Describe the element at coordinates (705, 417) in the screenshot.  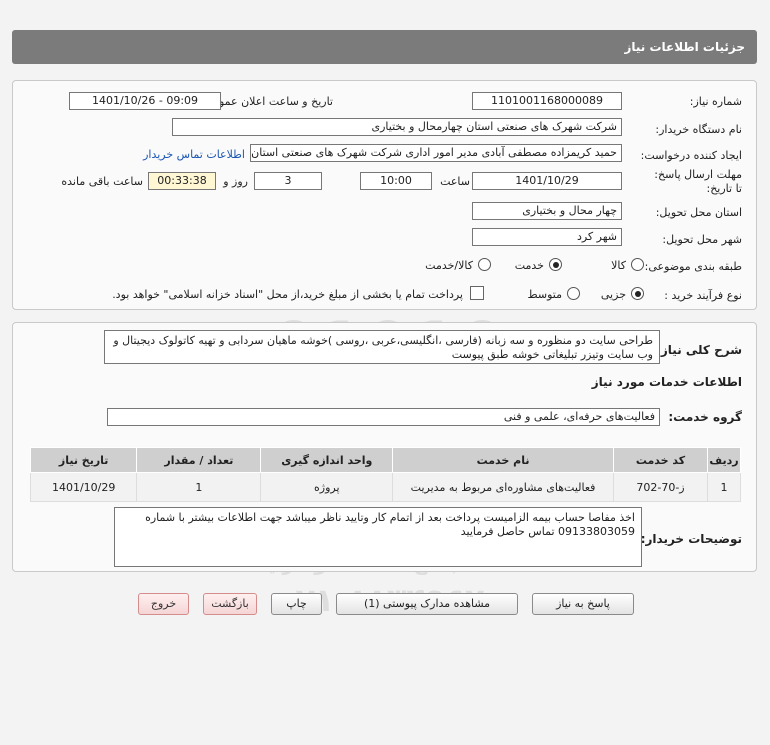
I see `service-group-label: گروه خدمت:` at that location.